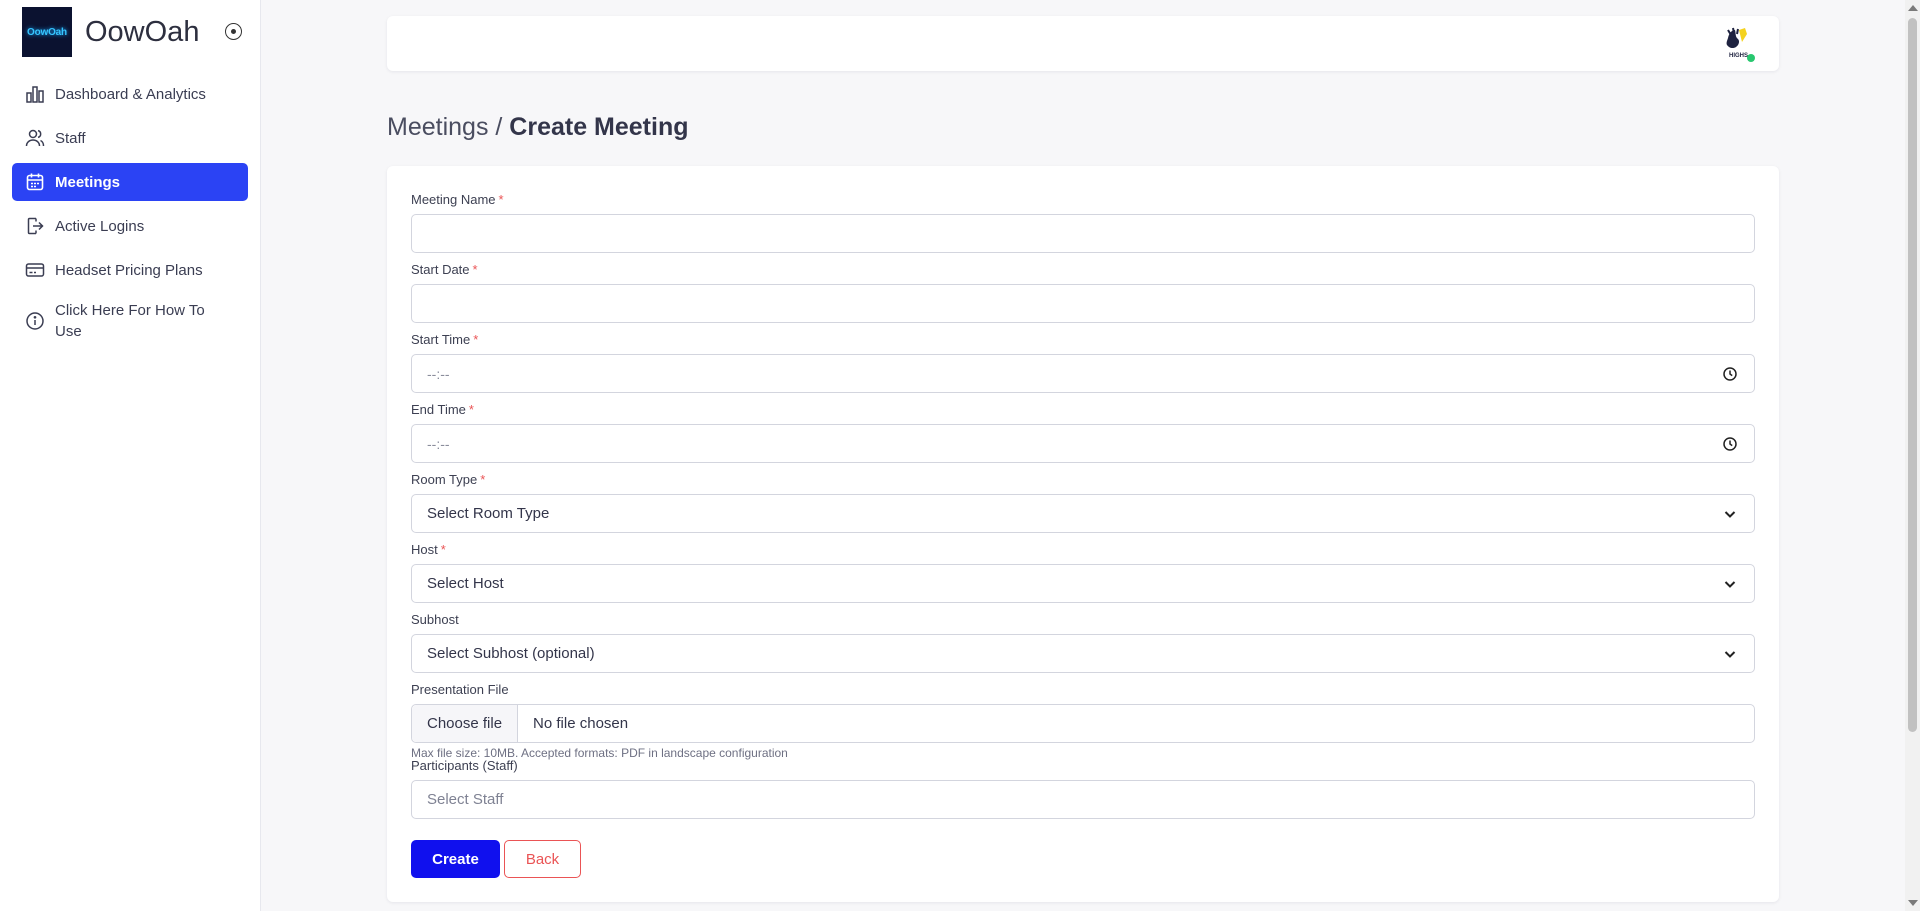  I want to click on start-date-field: Start Date *, so click(1083, 297).